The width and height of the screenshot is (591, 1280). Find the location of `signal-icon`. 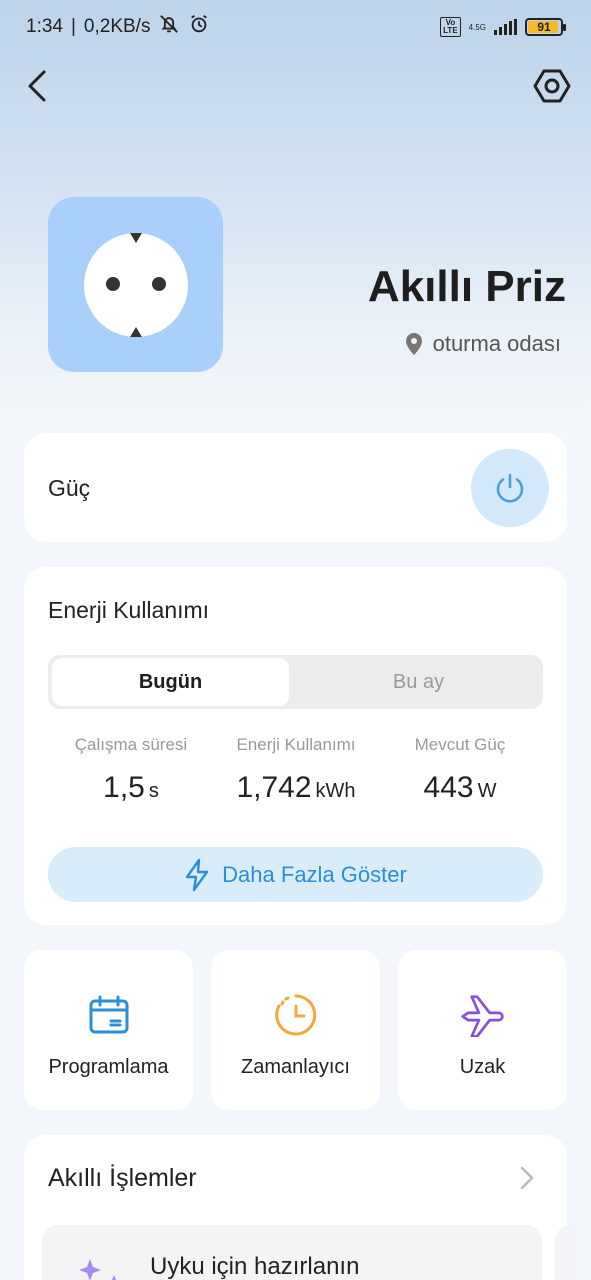

signal-icon is located at coordinates (505, 27).